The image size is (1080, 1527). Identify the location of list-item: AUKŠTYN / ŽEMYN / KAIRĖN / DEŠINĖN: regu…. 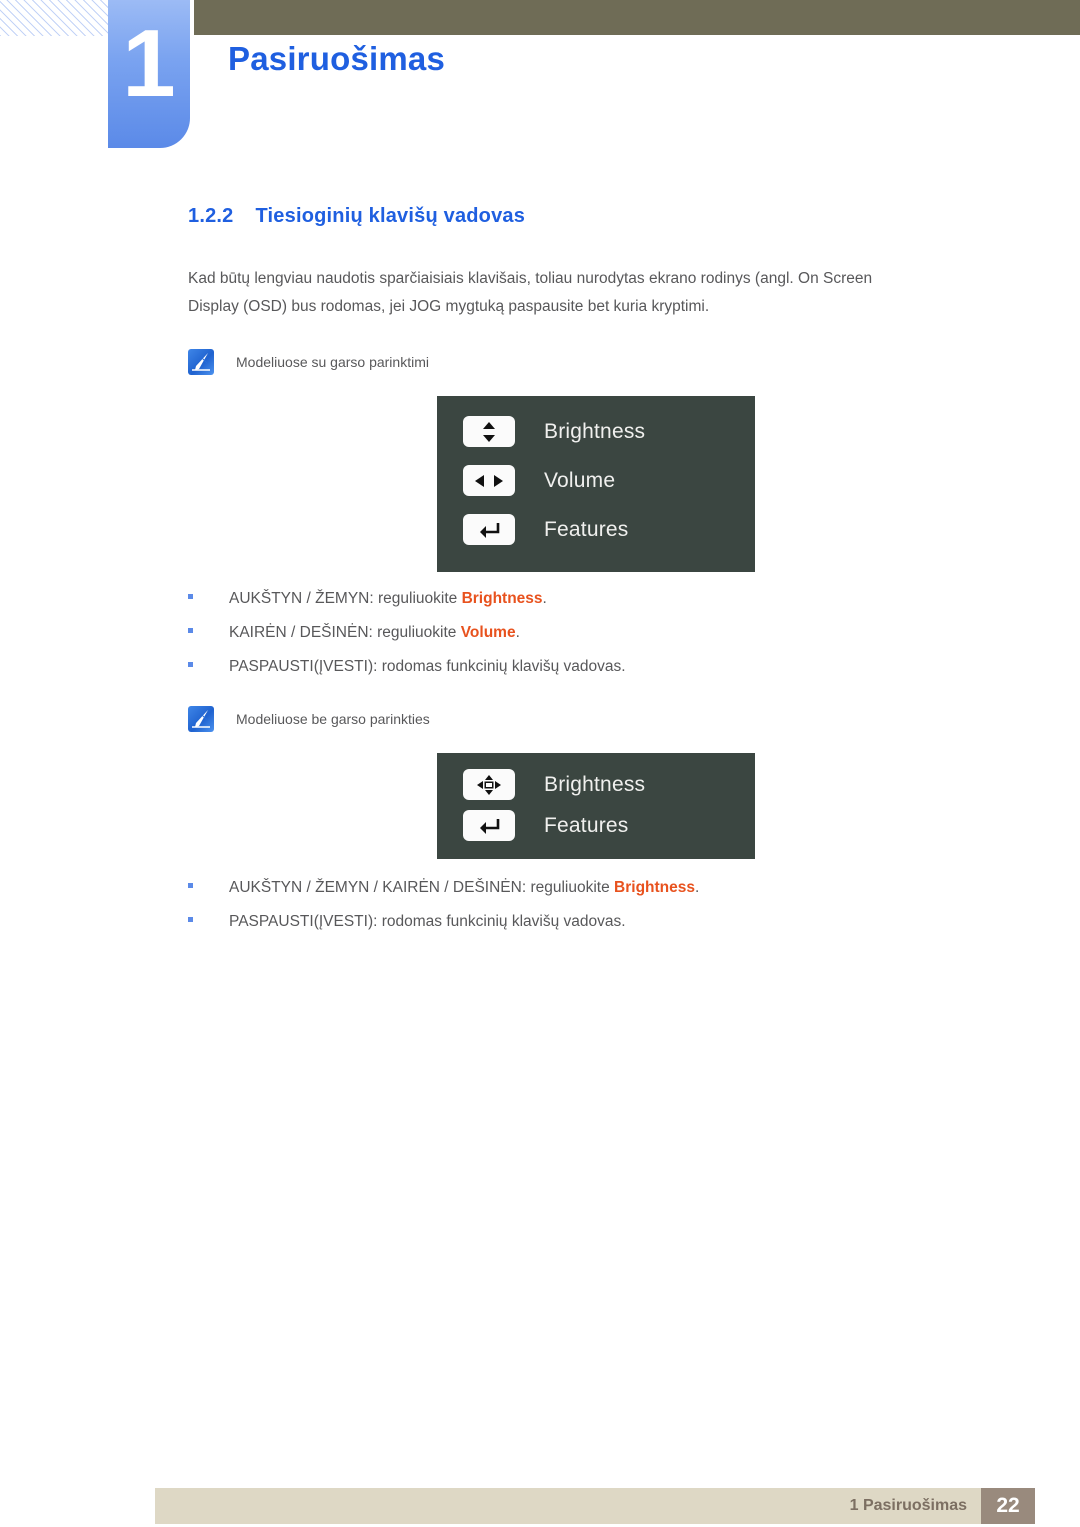
(634, 888).